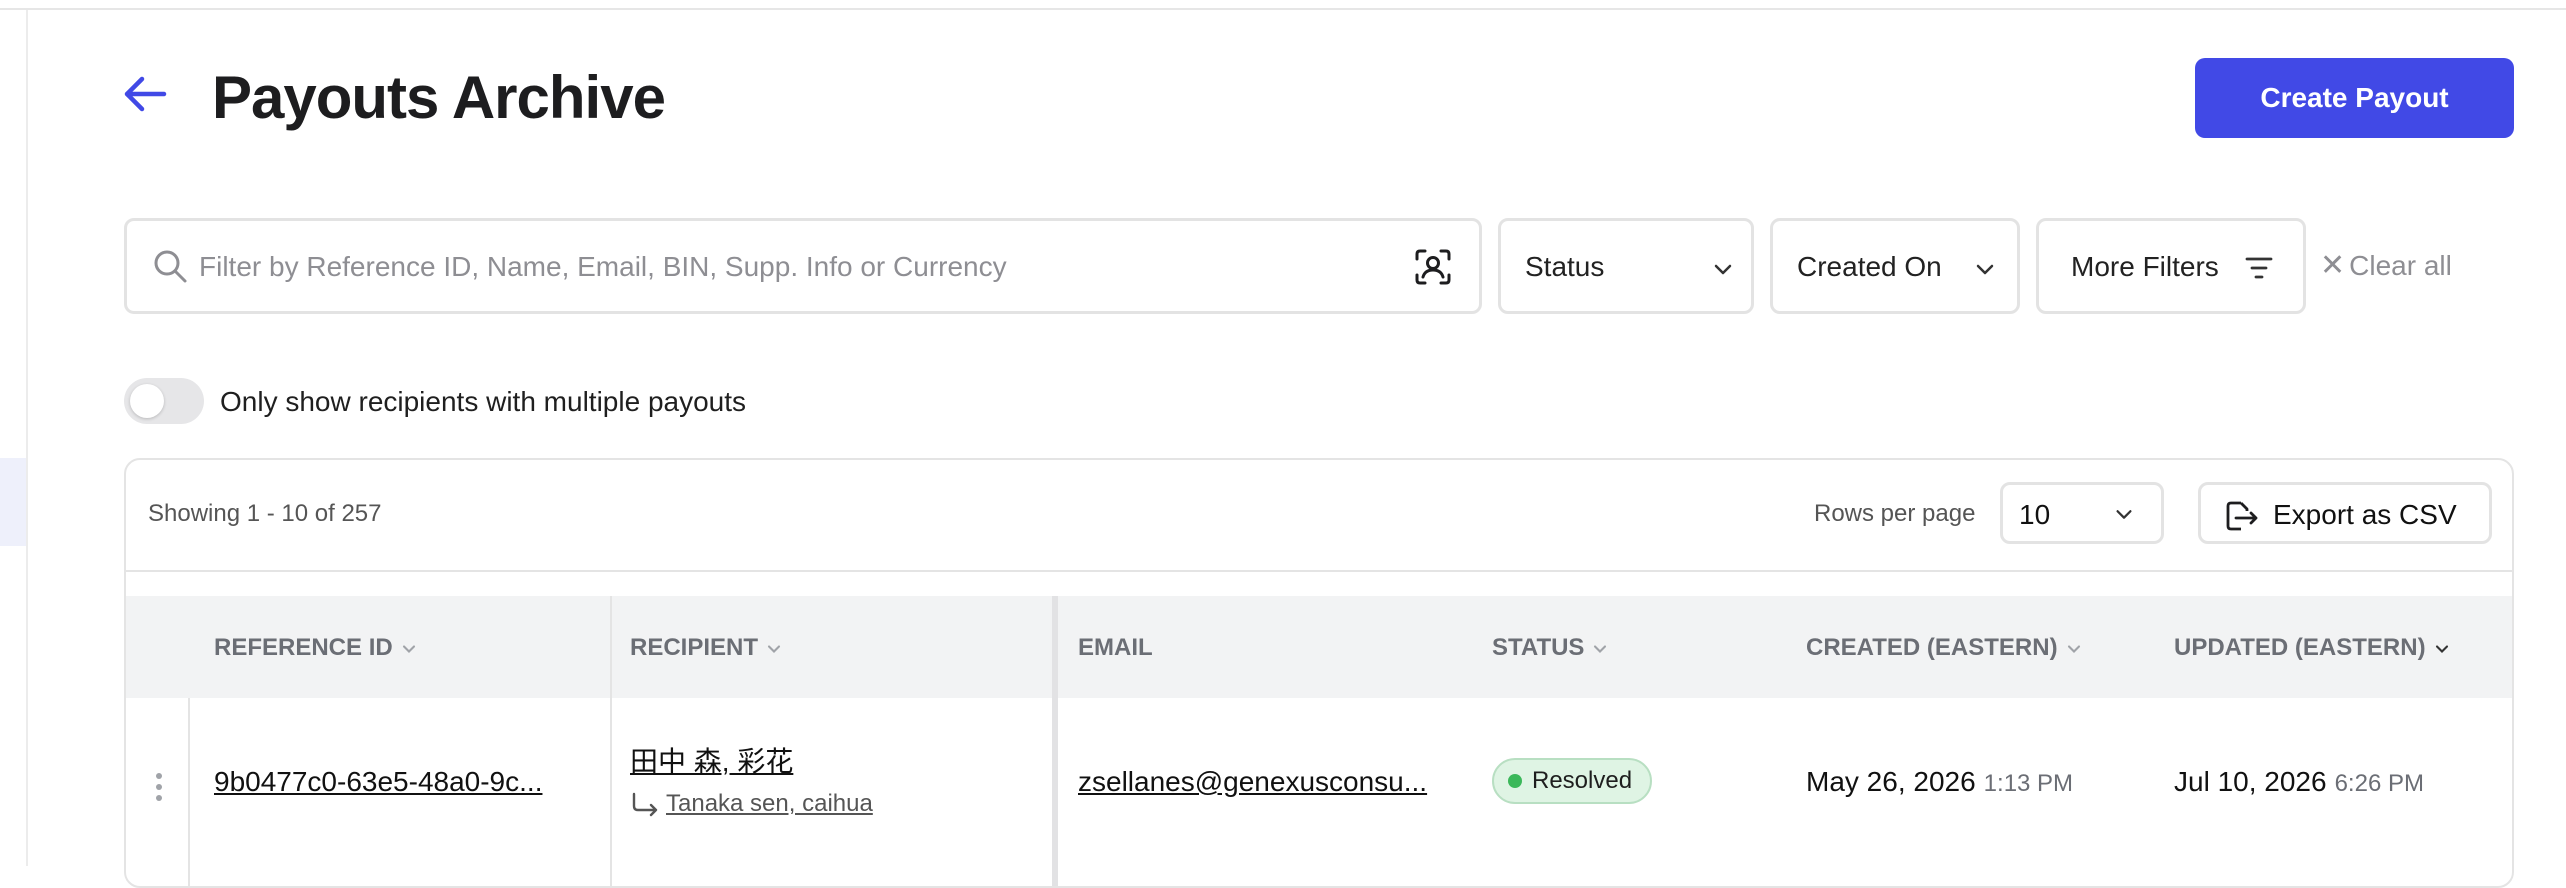  I want to click on column-header-created: CREATED (EASTERN), so click(1945, 648).